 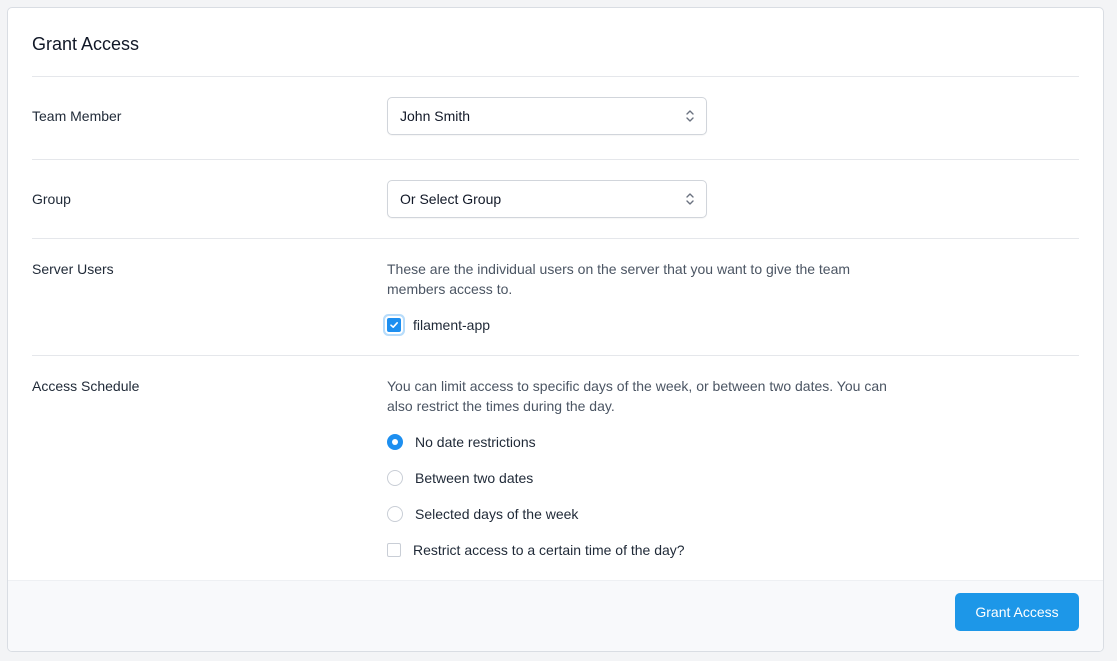 I want to click on radio-label: No date restrictions, so click(x=475, y=442).